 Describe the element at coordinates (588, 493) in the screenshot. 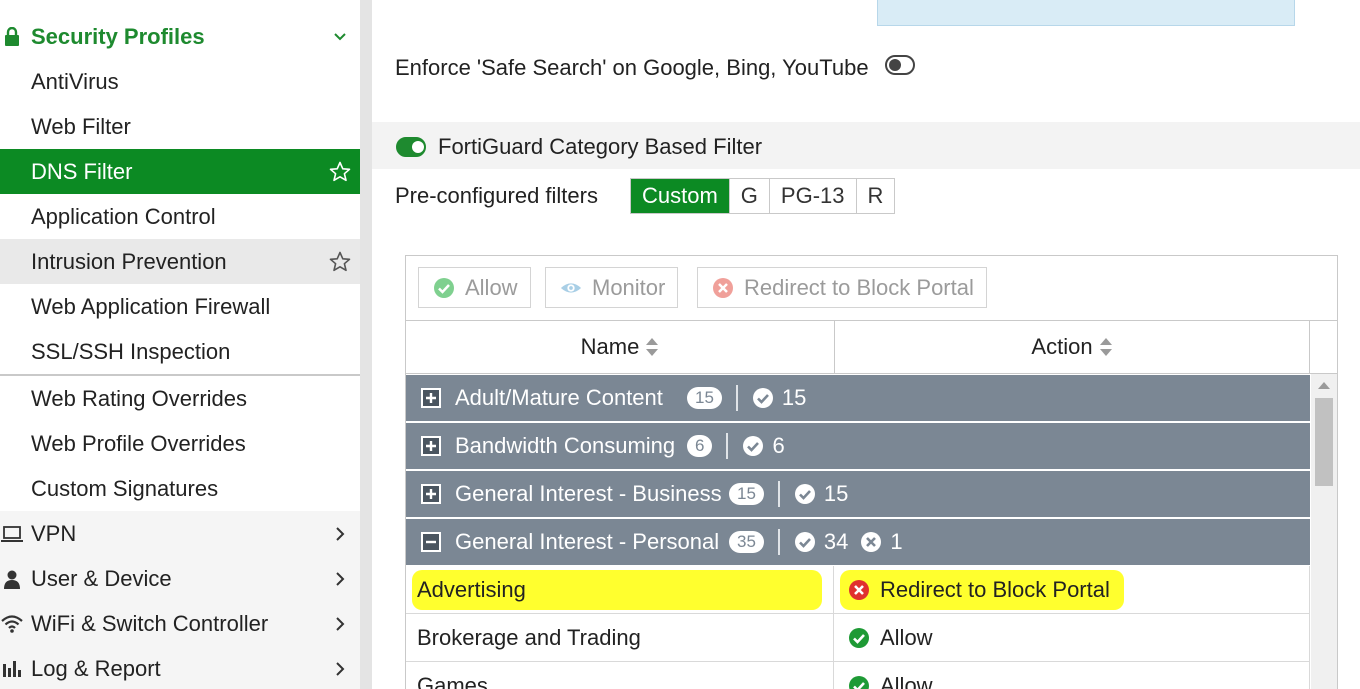

I see `group-name: General Interest - Business` at that location.